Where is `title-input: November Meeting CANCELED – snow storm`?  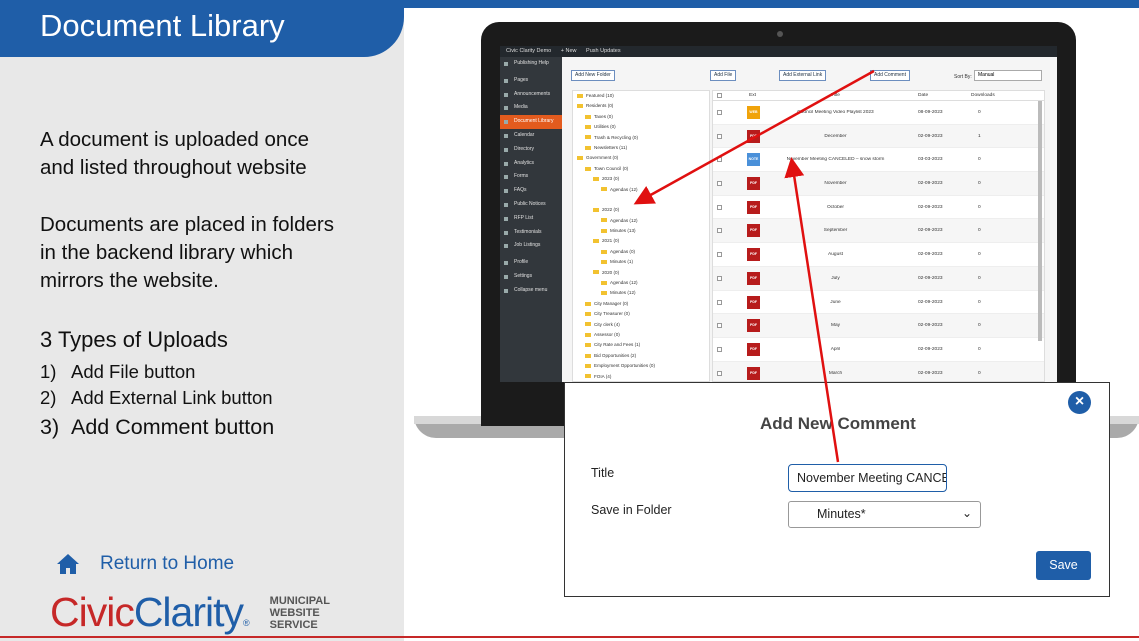 title-input: November Meeting CANCELED – snow storm is located at coordinates (867, 478).